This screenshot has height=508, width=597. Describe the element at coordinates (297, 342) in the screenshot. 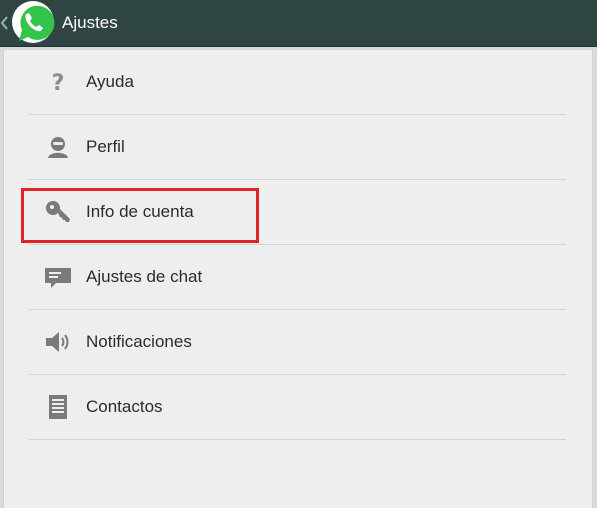

I see `settings-item-notificaciones: Notificaciones` at that location.